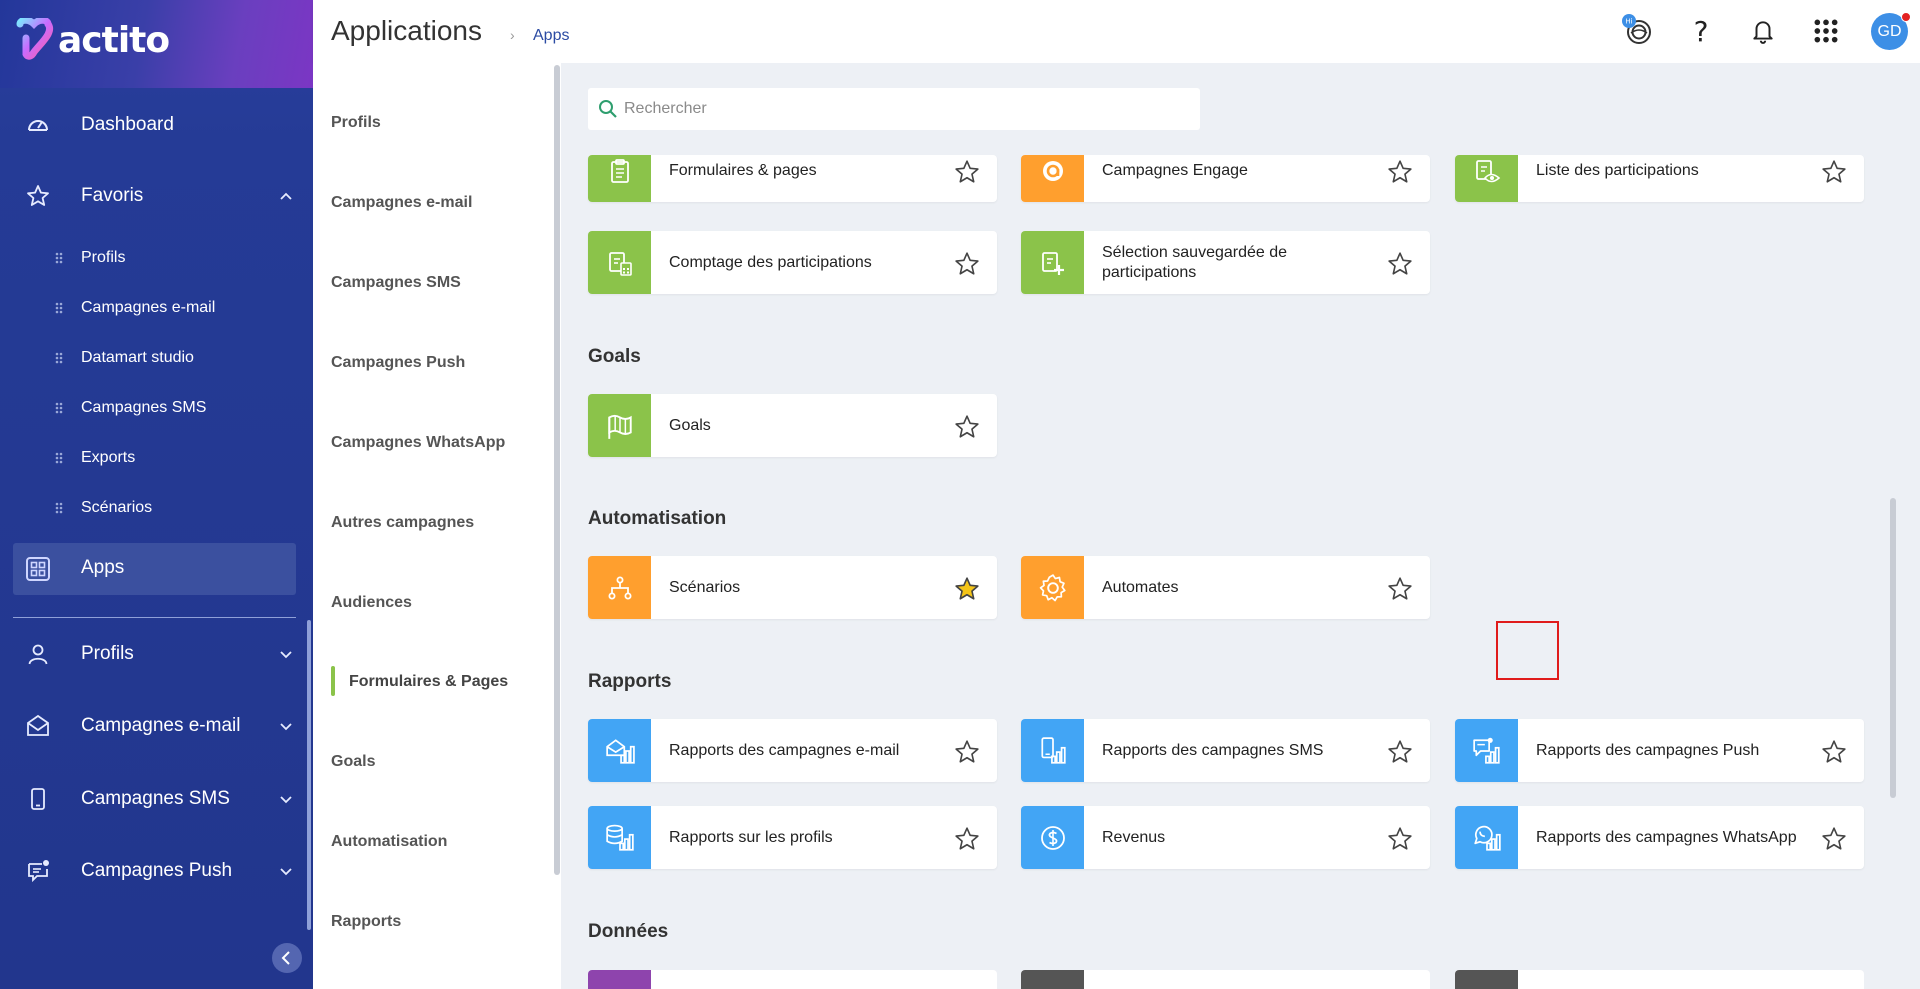  Describe the element at coordinates (418, 443) in the screenshot. I see `category-campagnes-whatsapp: Campagnes WhatsApp` at that location.